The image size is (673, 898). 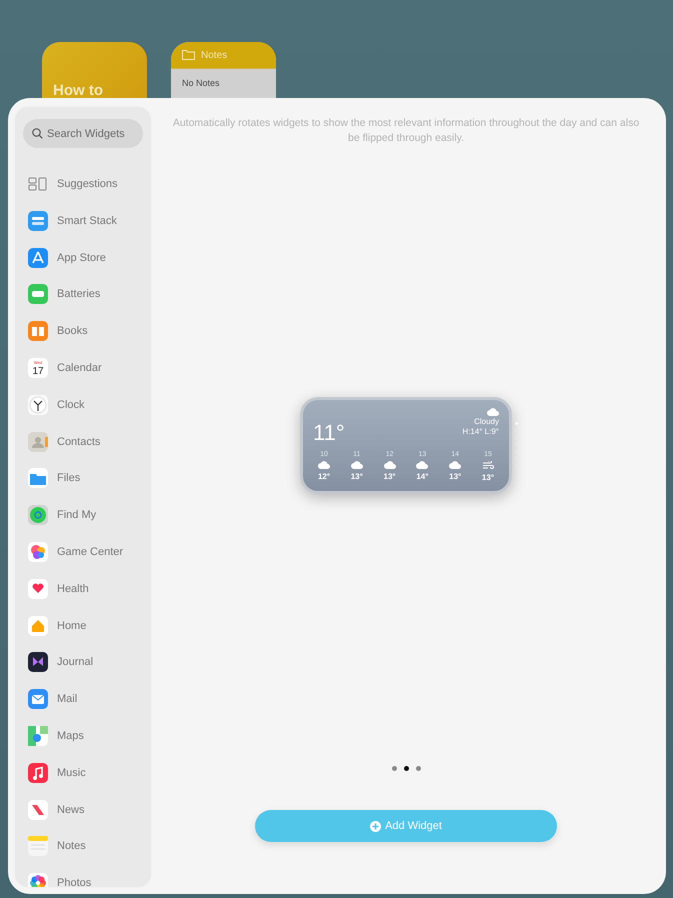 I want to click on envelope-icon, so click(x=38, y=699).